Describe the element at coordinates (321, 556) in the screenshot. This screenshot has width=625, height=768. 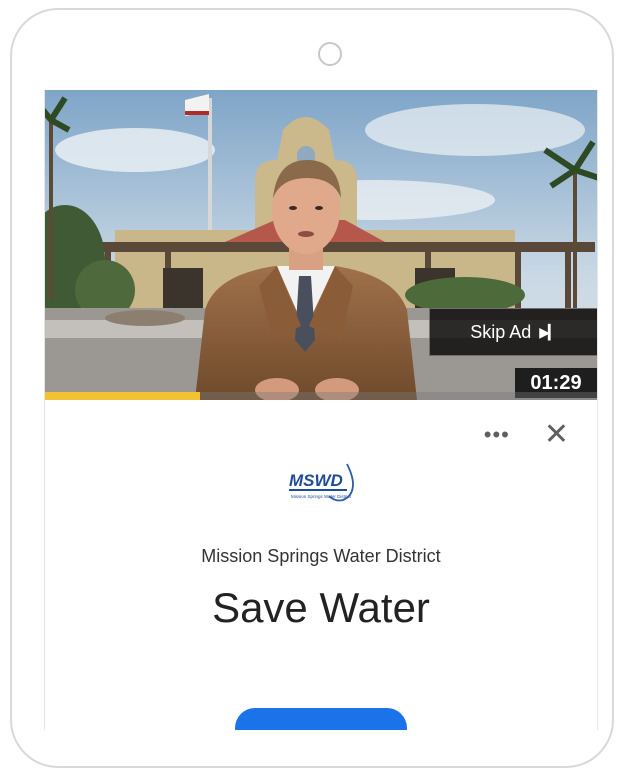
I see `advertiser-name: Mission Springs Water District` at that location.